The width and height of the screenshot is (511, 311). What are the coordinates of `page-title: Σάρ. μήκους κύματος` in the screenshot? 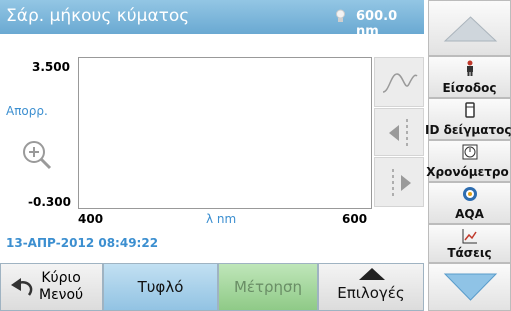 It's located at (98, 16).